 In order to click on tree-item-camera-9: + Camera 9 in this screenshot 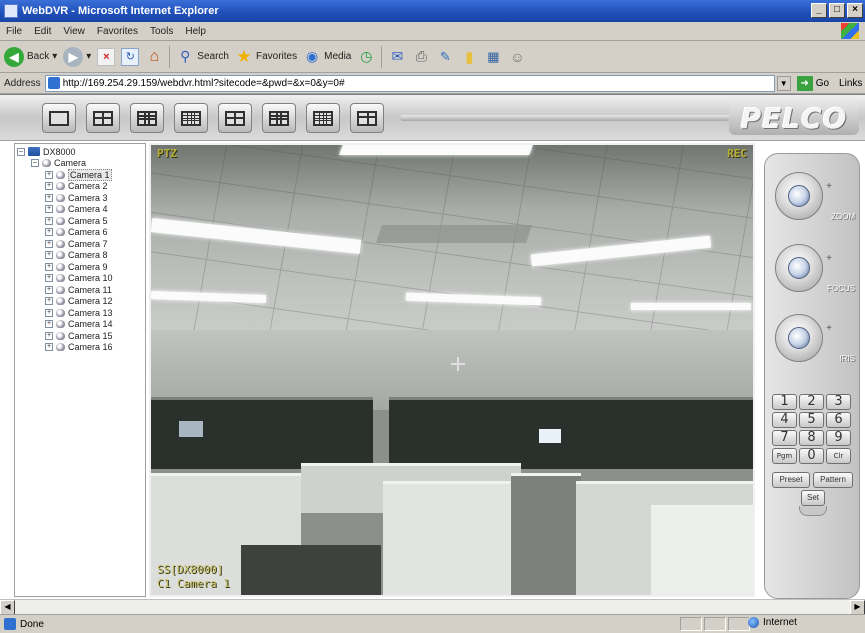, I will do `click(80, 267)`.